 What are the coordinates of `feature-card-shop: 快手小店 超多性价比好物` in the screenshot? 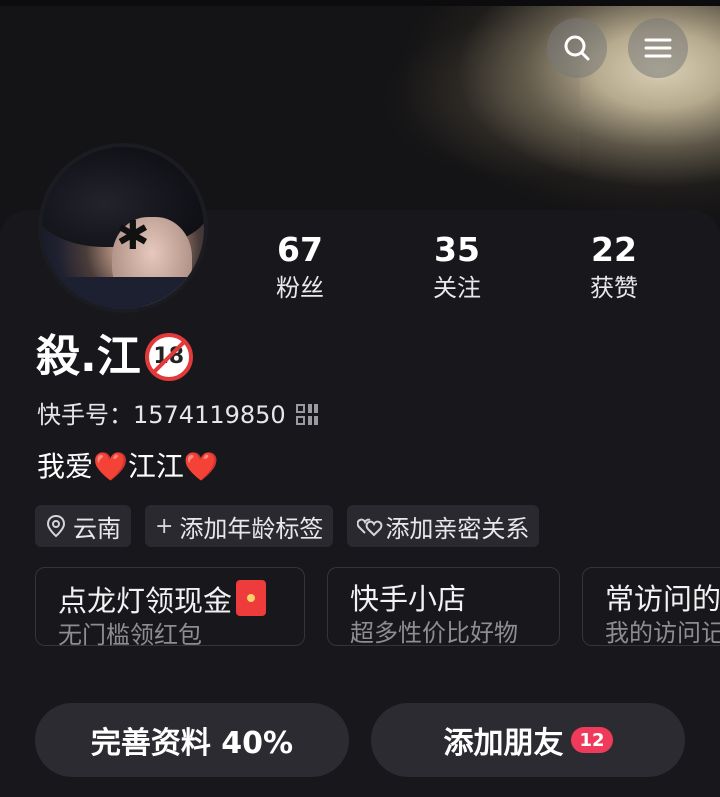 It's located at (443, 607).